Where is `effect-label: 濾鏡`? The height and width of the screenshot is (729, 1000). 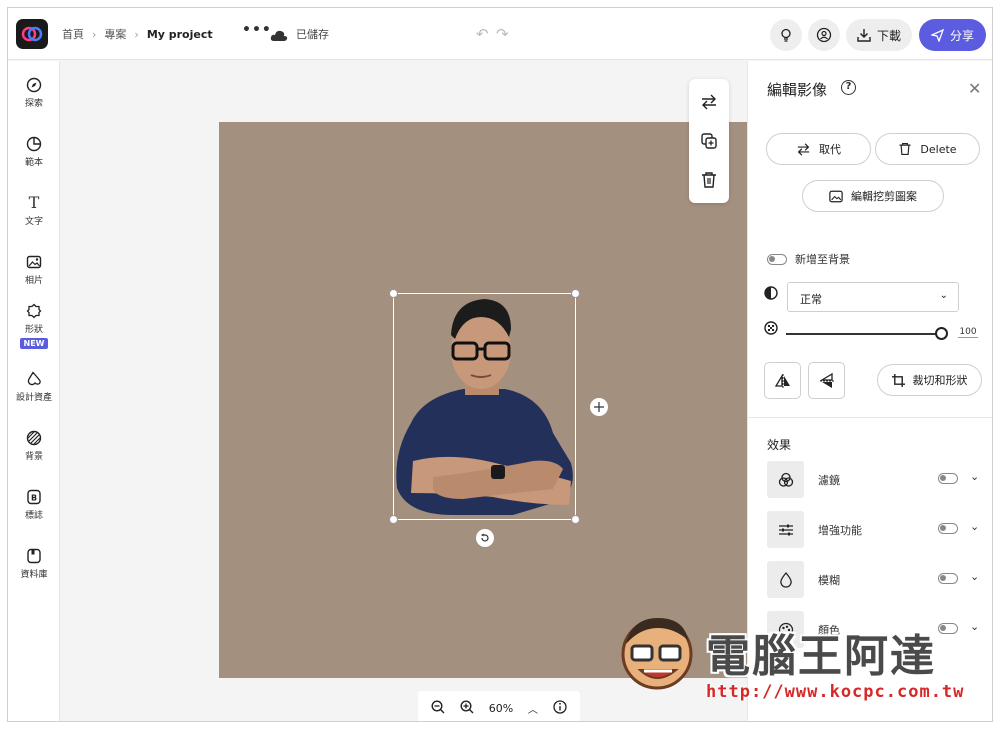 effect-label: 濾鏡 is located at coordinates (829, 480).